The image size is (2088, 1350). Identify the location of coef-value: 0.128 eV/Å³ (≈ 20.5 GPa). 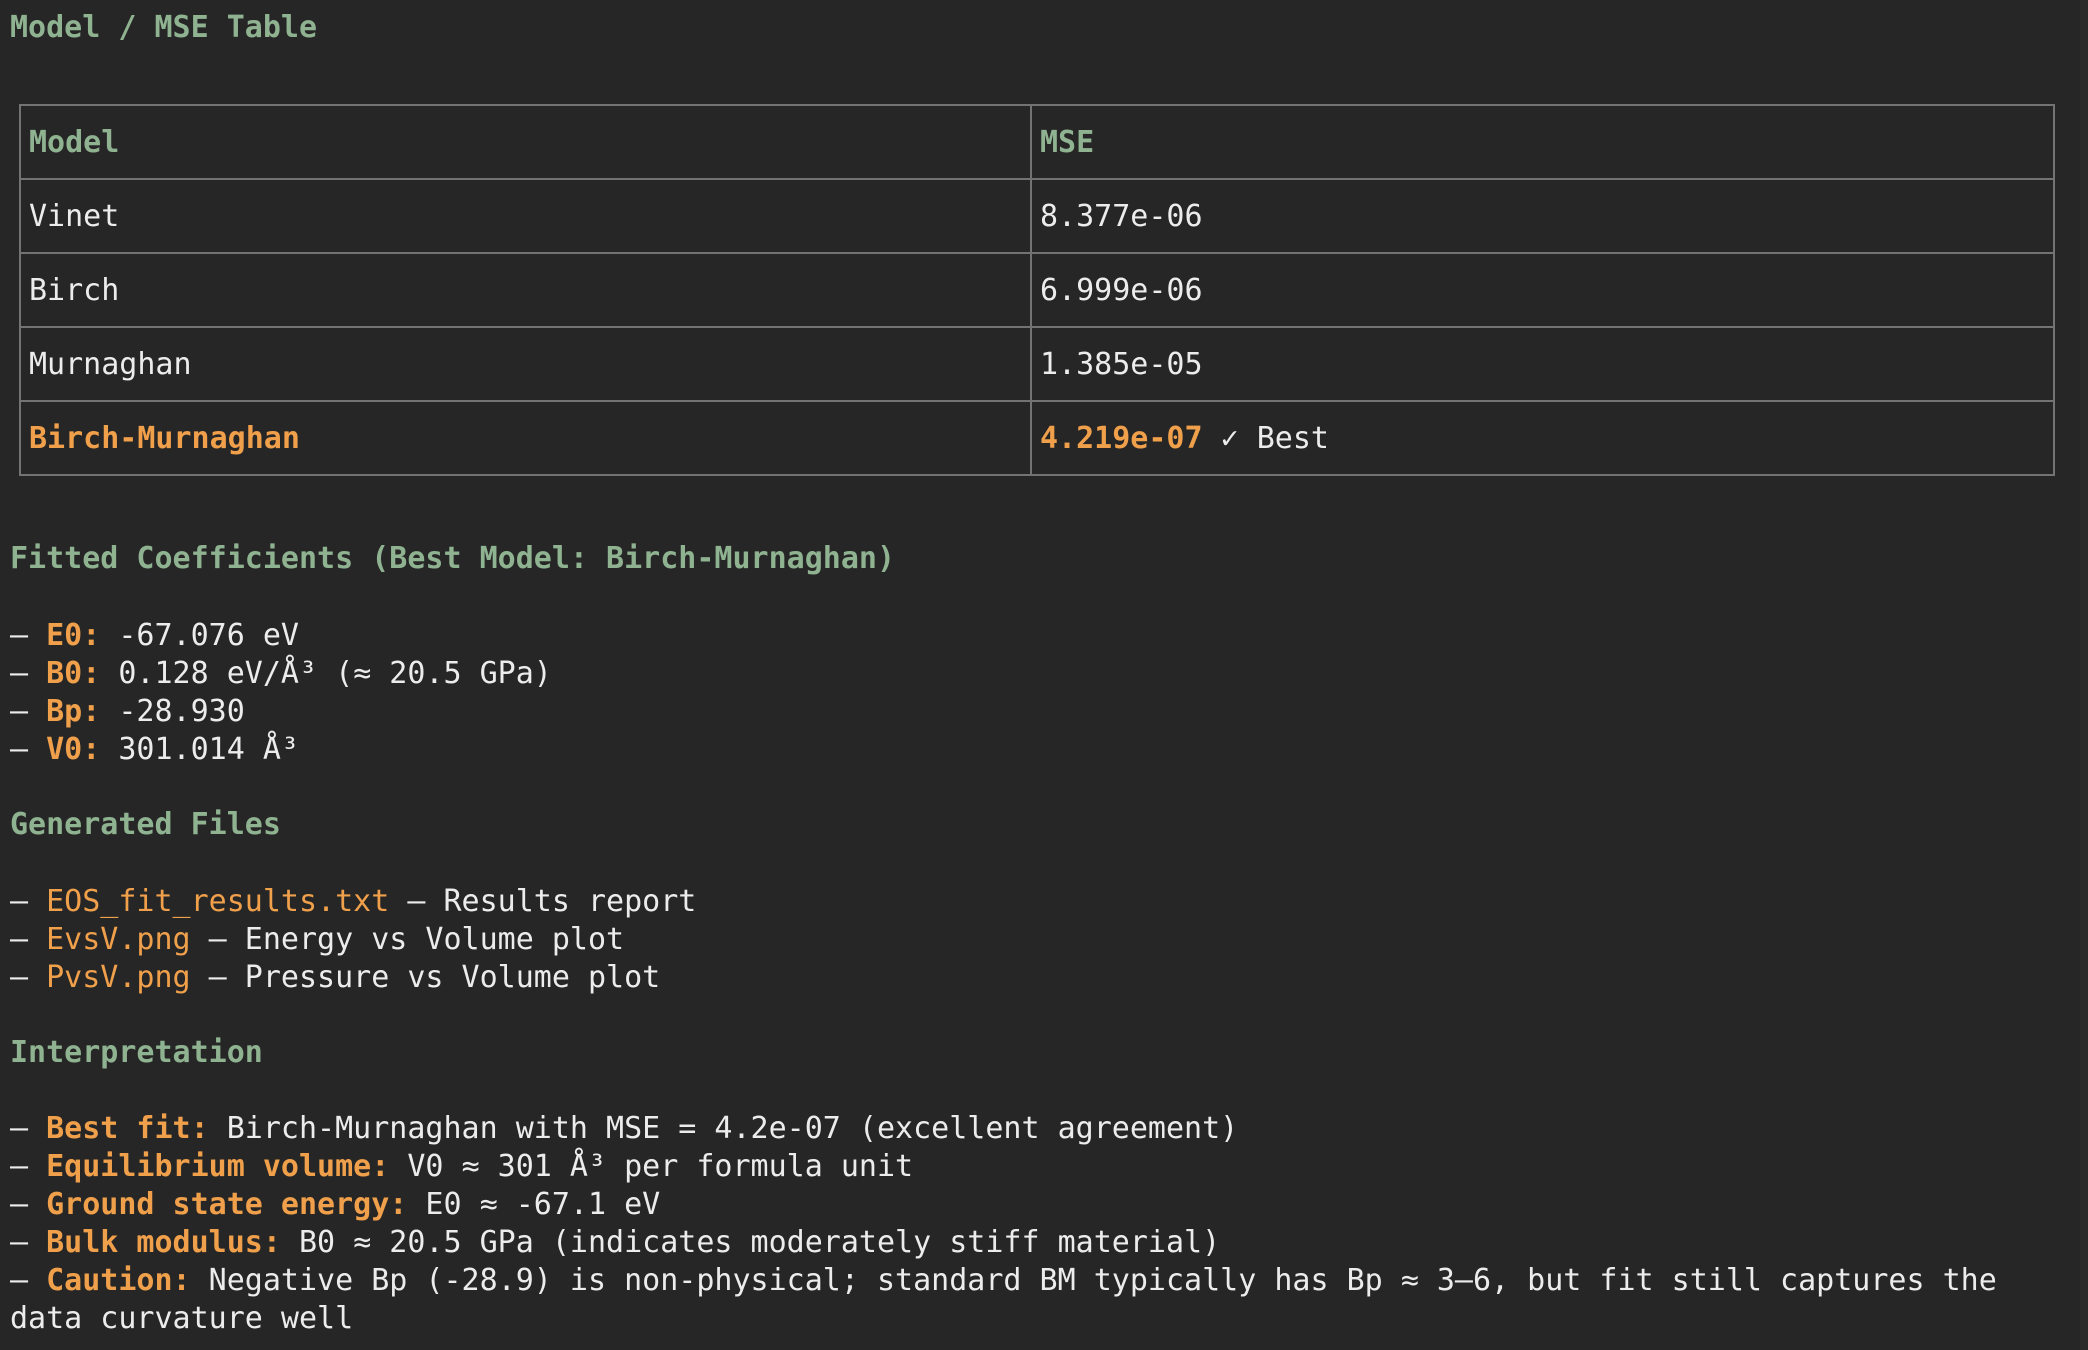
(335, 673).